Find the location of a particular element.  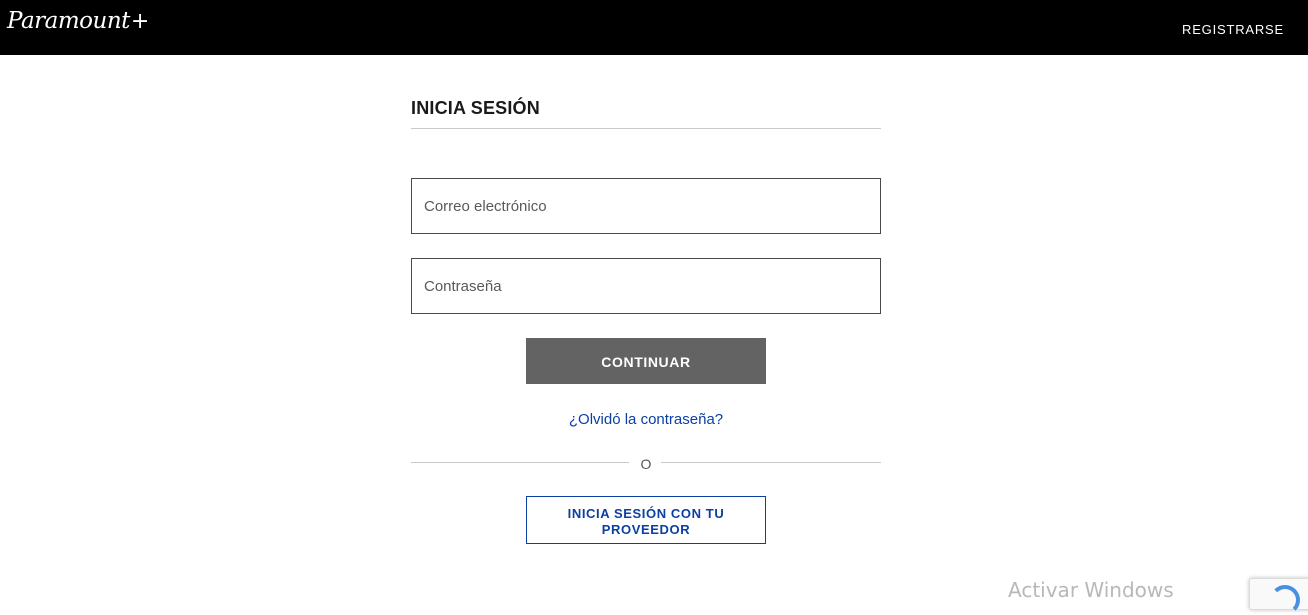

paramount-plus-logo: Paramount+ is located at coordinates (78, 21).